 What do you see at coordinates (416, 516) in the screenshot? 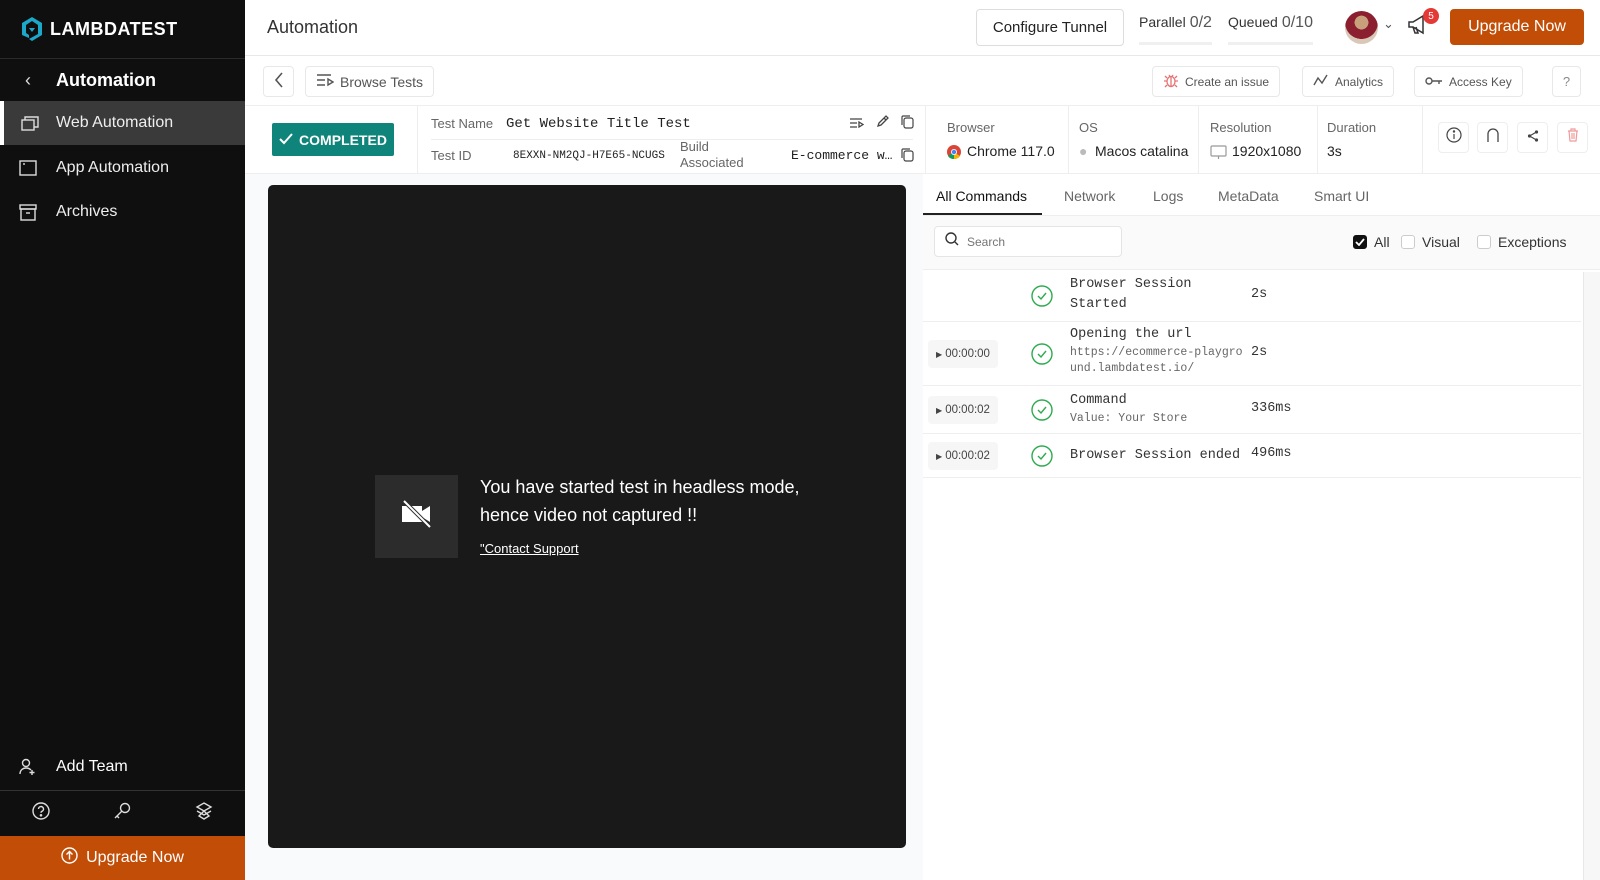
I see `video-off-tile` at bounding box center [416, 516].